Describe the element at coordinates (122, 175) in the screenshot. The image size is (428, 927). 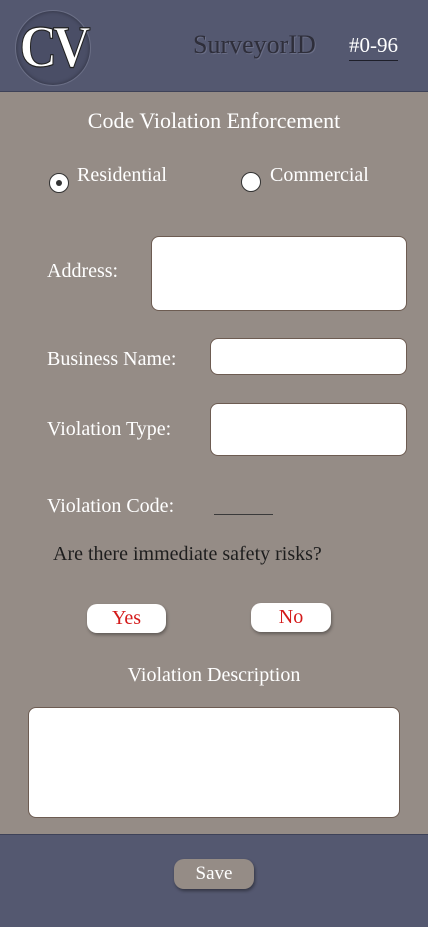
I see `residential-label: Residential` at that location.